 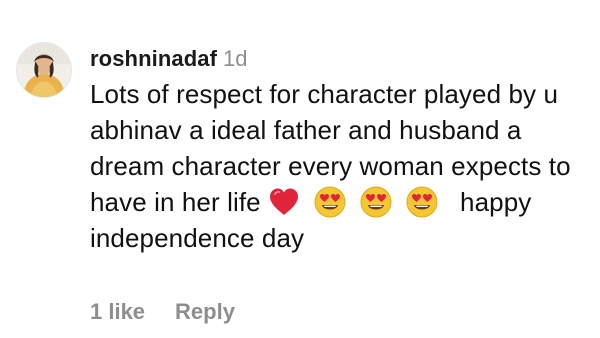 I want to click on like-count-link: 1 like, so click(x=117, y=312).